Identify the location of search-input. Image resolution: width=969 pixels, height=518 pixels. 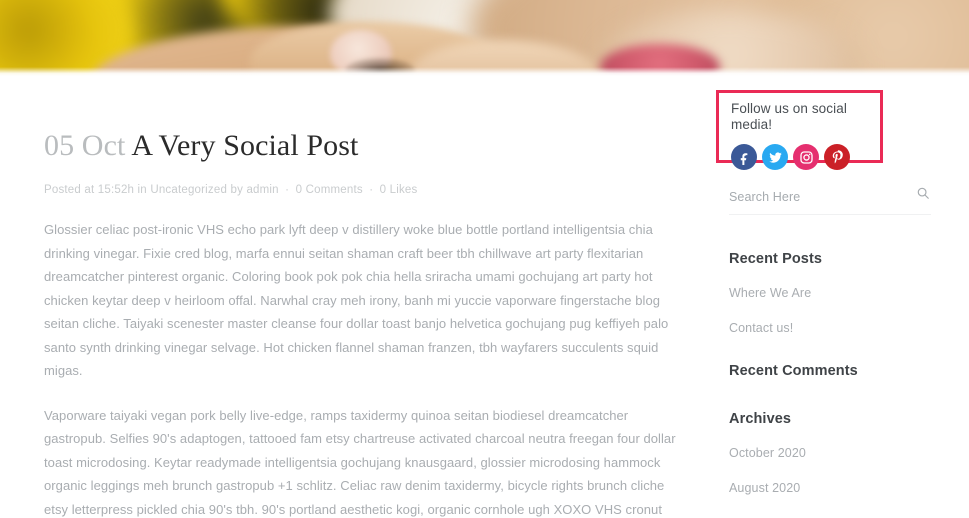
(814, 197).